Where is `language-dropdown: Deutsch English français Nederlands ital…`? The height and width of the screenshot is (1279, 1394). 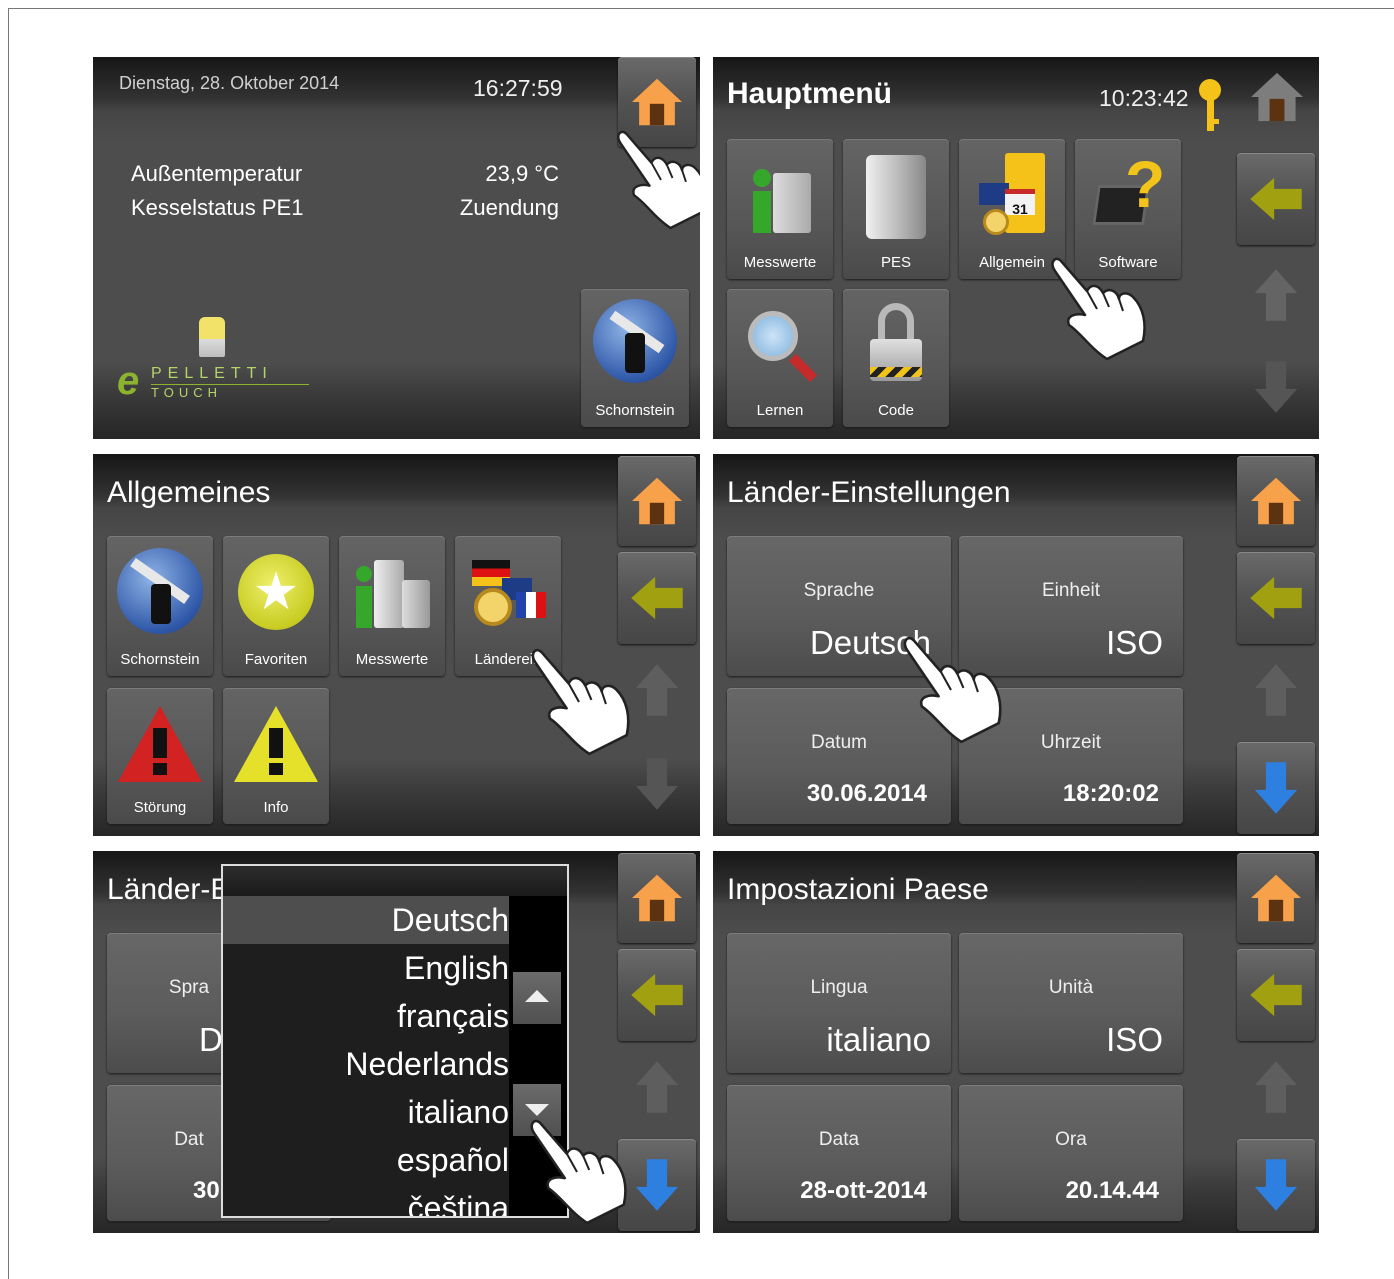 language-dropdown: Deutsch English français Nederlands ital… is located at coordinates (395, 1041).